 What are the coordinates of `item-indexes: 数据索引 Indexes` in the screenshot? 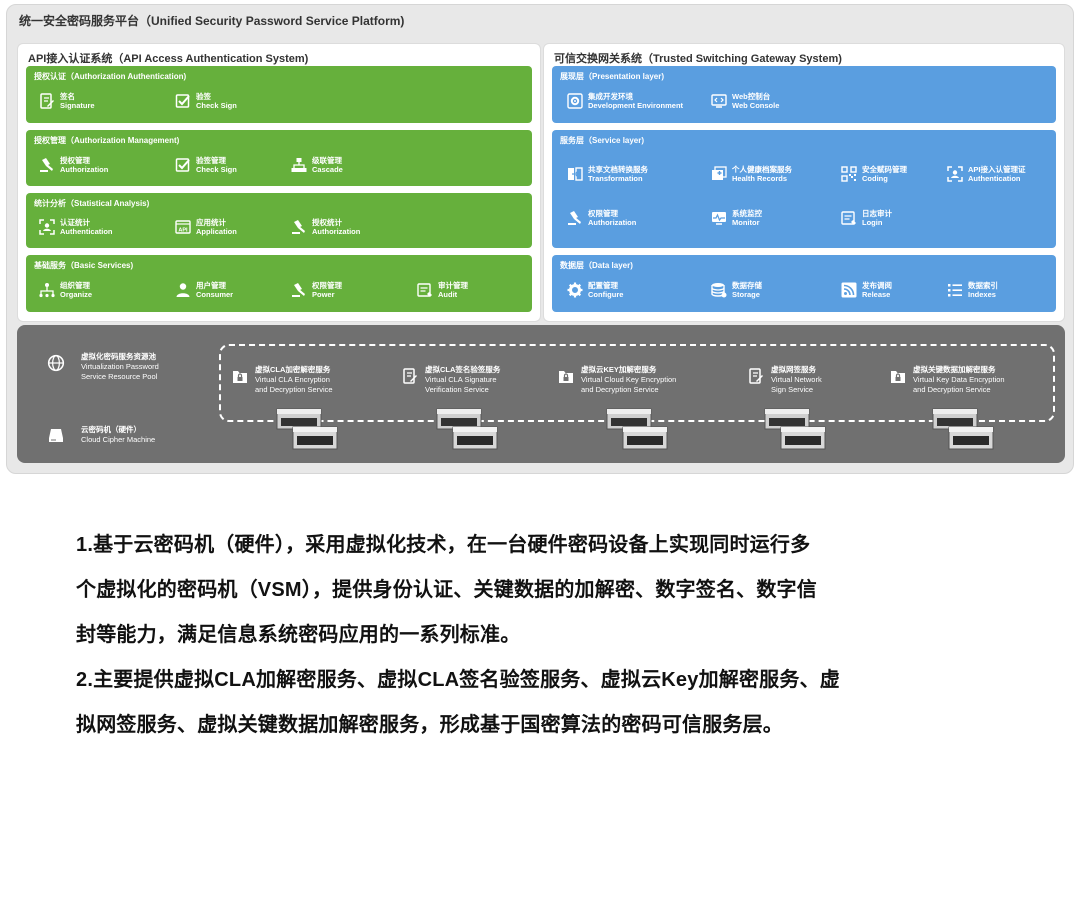 It's located at (972, 290).